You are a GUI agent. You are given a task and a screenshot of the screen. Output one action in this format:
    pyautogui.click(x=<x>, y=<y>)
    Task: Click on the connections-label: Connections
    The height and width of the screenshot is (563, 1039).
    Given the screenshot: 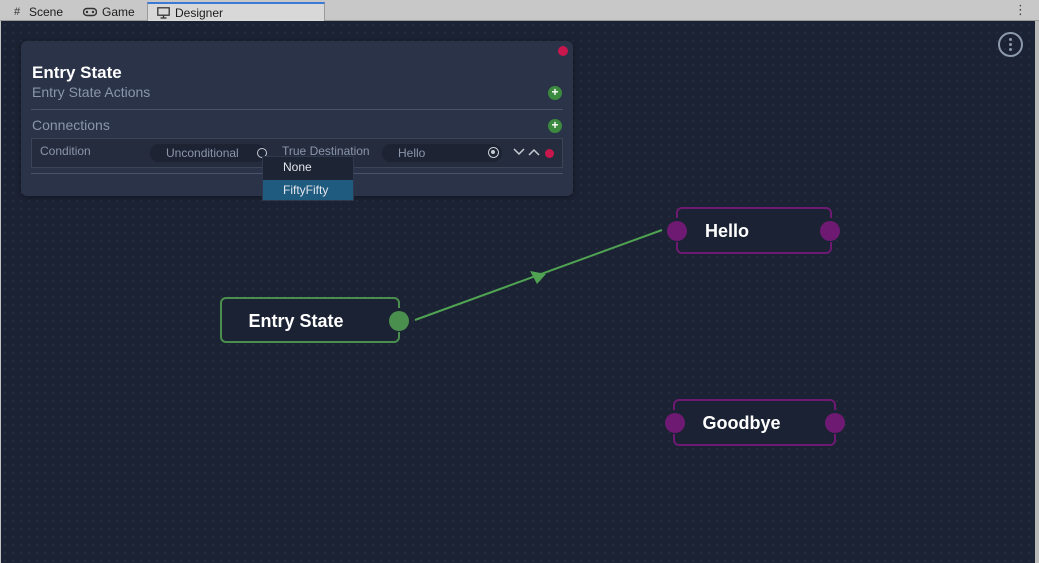 What is the action you would take?
    pyautogui.click(x=71, y=125)
    